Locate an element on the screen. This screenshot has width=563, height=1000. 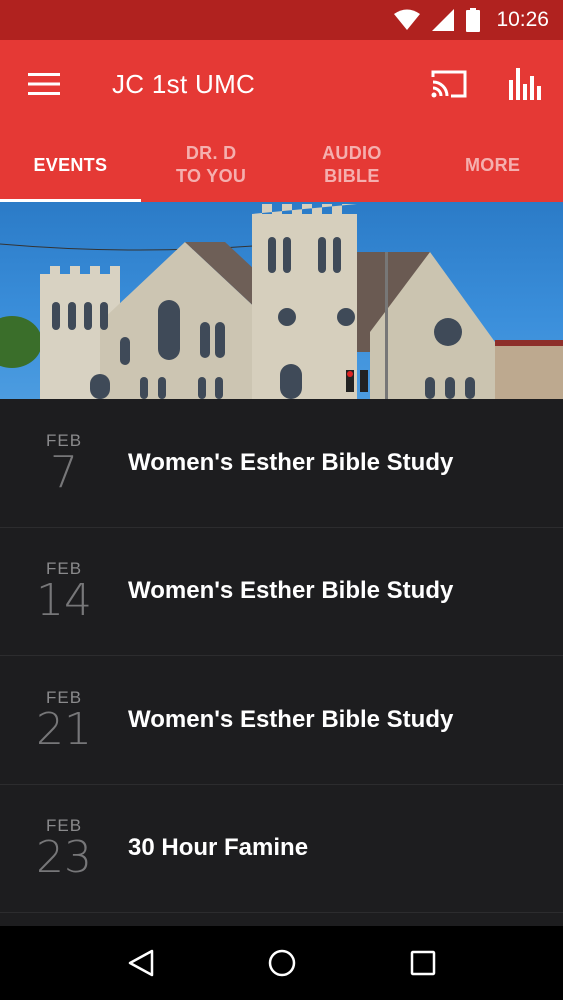
tab-label: DR. D TO YOU is located at coordinates (211, 164).